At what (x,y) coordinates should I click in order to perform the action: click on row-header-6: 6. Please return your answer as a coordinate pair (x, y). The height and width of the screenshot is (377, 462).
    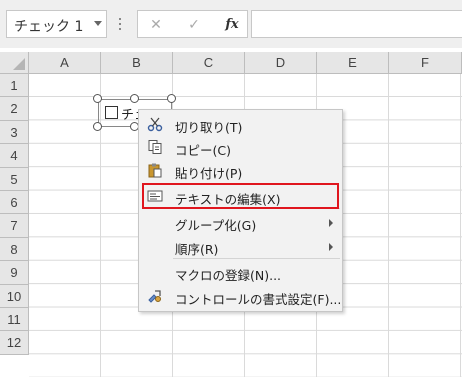
    Looking at the image, I should click on (14, 203).